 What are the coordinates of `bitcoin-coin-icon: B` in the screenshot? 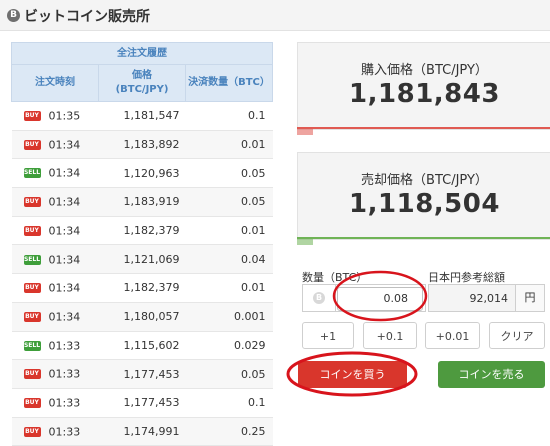 It's located at (319, 298).